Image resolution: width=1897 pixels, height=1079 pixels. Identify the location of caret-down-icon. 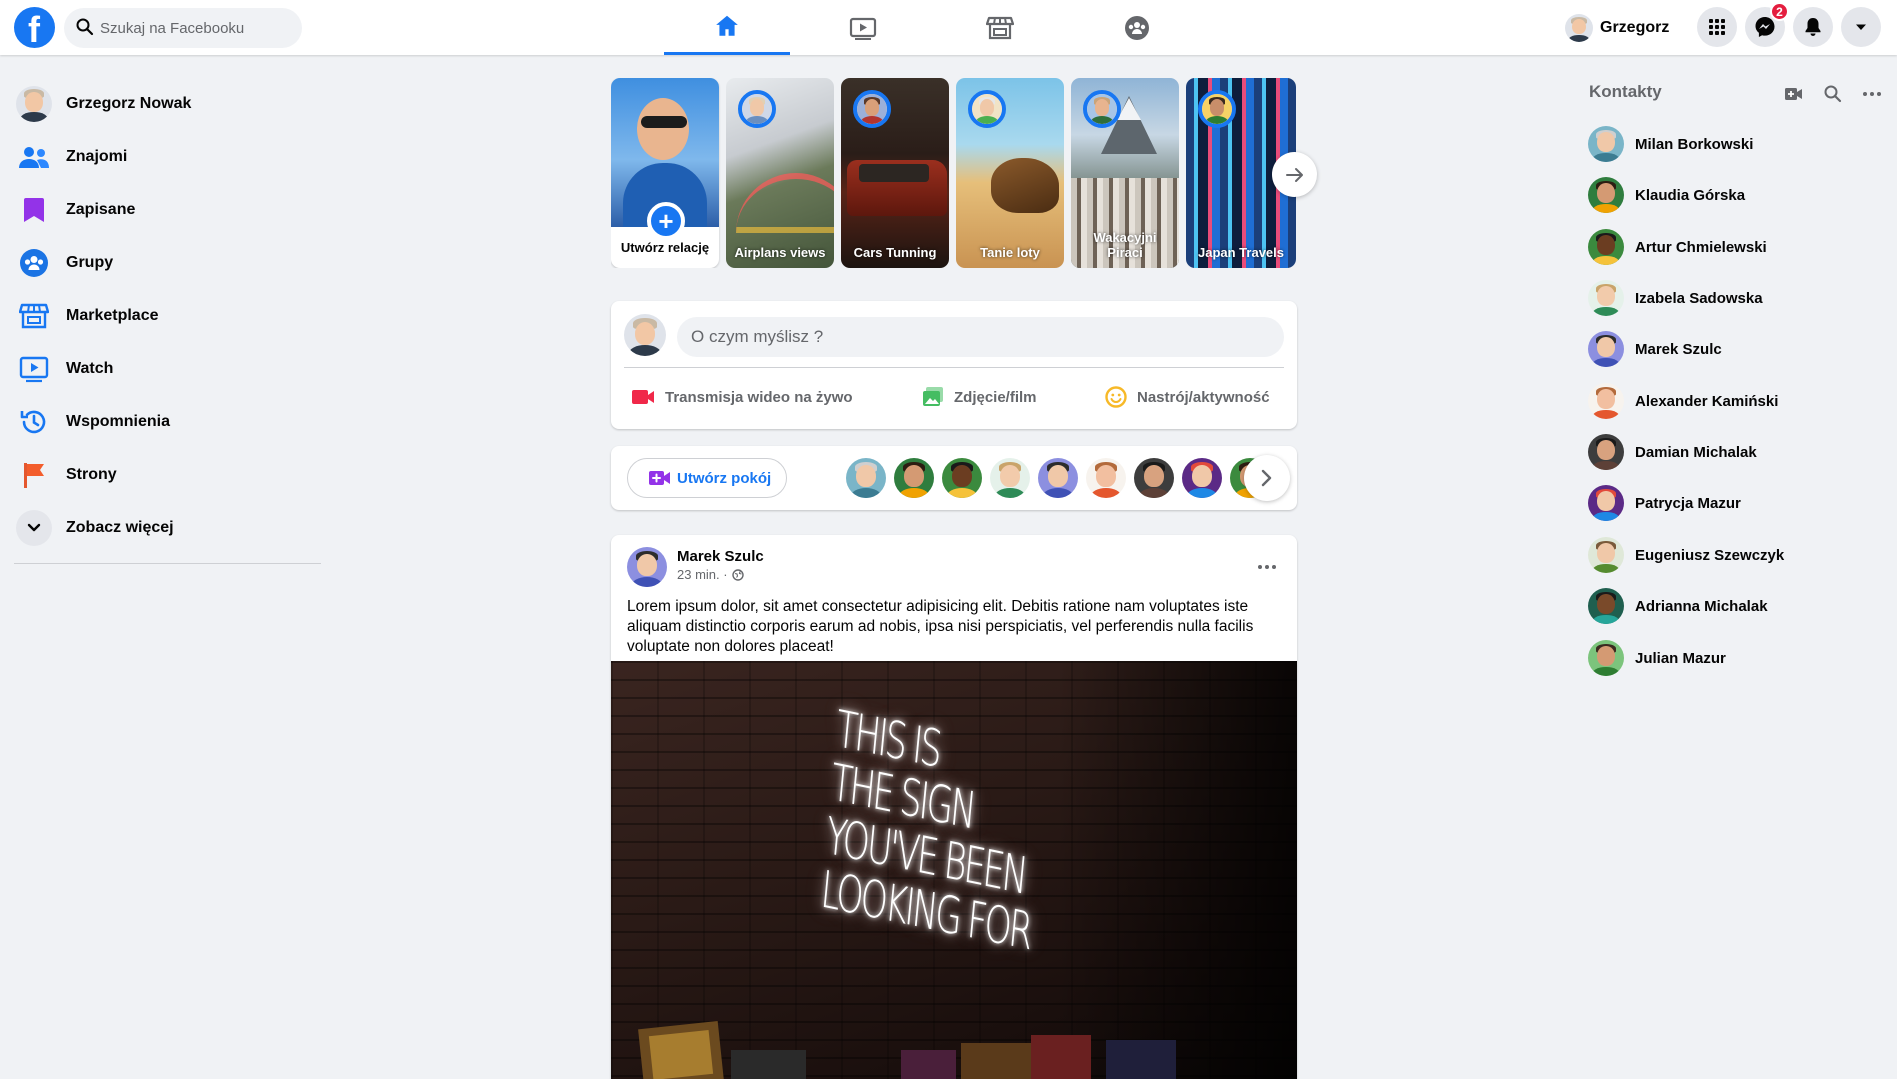
(1861, 27).